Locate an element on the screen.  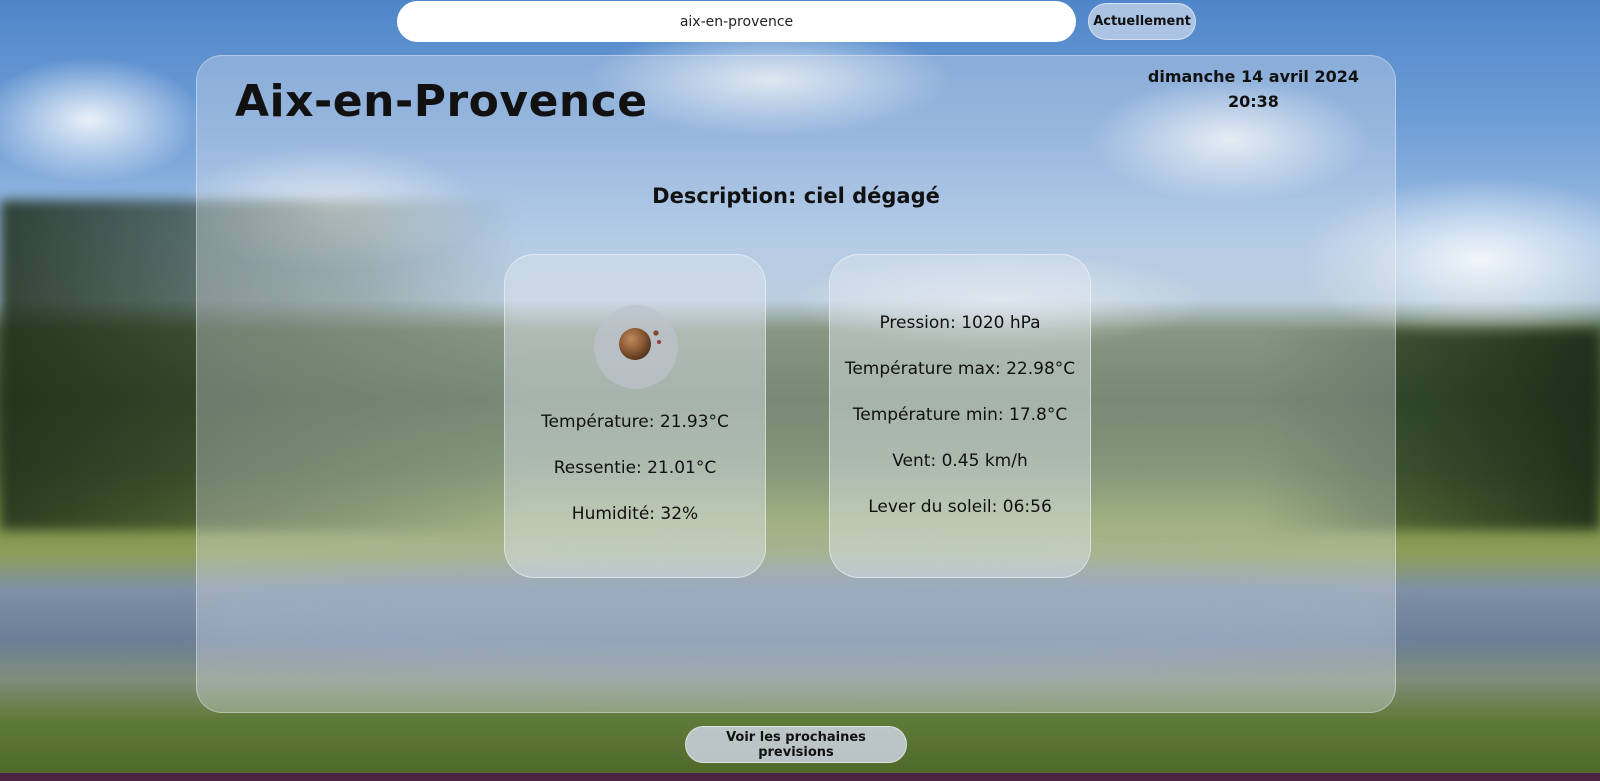
weather-description: Description: ciel dégagé is located at coordinates (796, 196).